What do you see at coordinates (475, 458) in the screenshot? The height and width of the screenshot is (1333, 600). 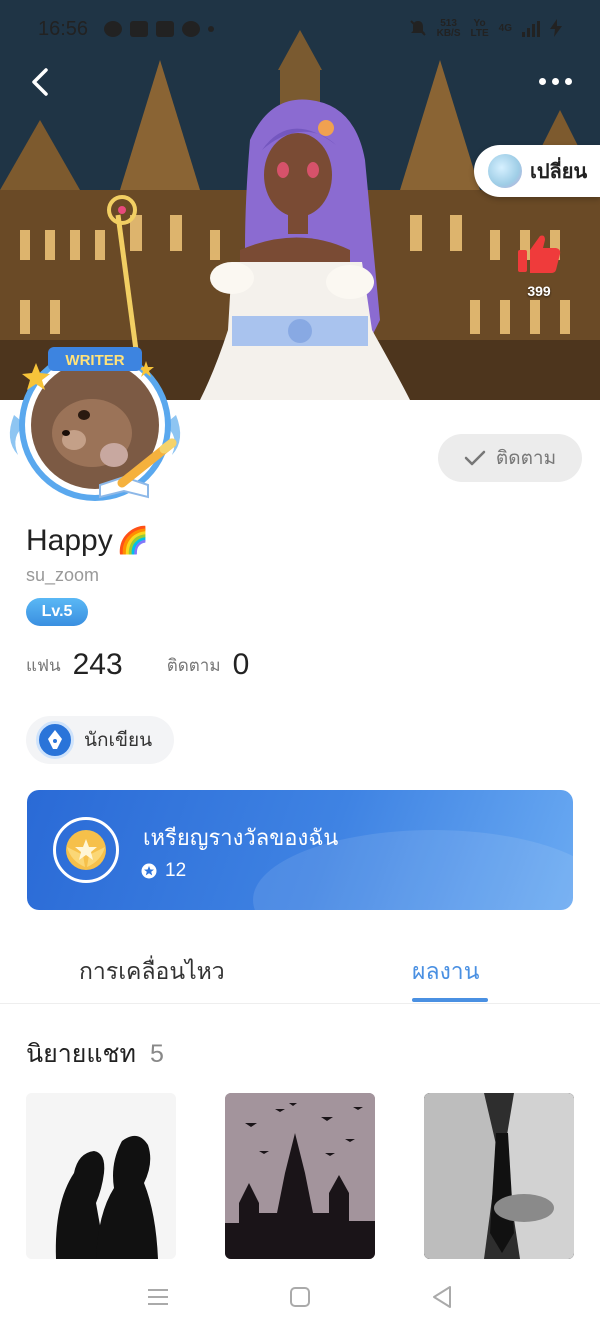 I see `check-icon` at bounding box center [475, 458].